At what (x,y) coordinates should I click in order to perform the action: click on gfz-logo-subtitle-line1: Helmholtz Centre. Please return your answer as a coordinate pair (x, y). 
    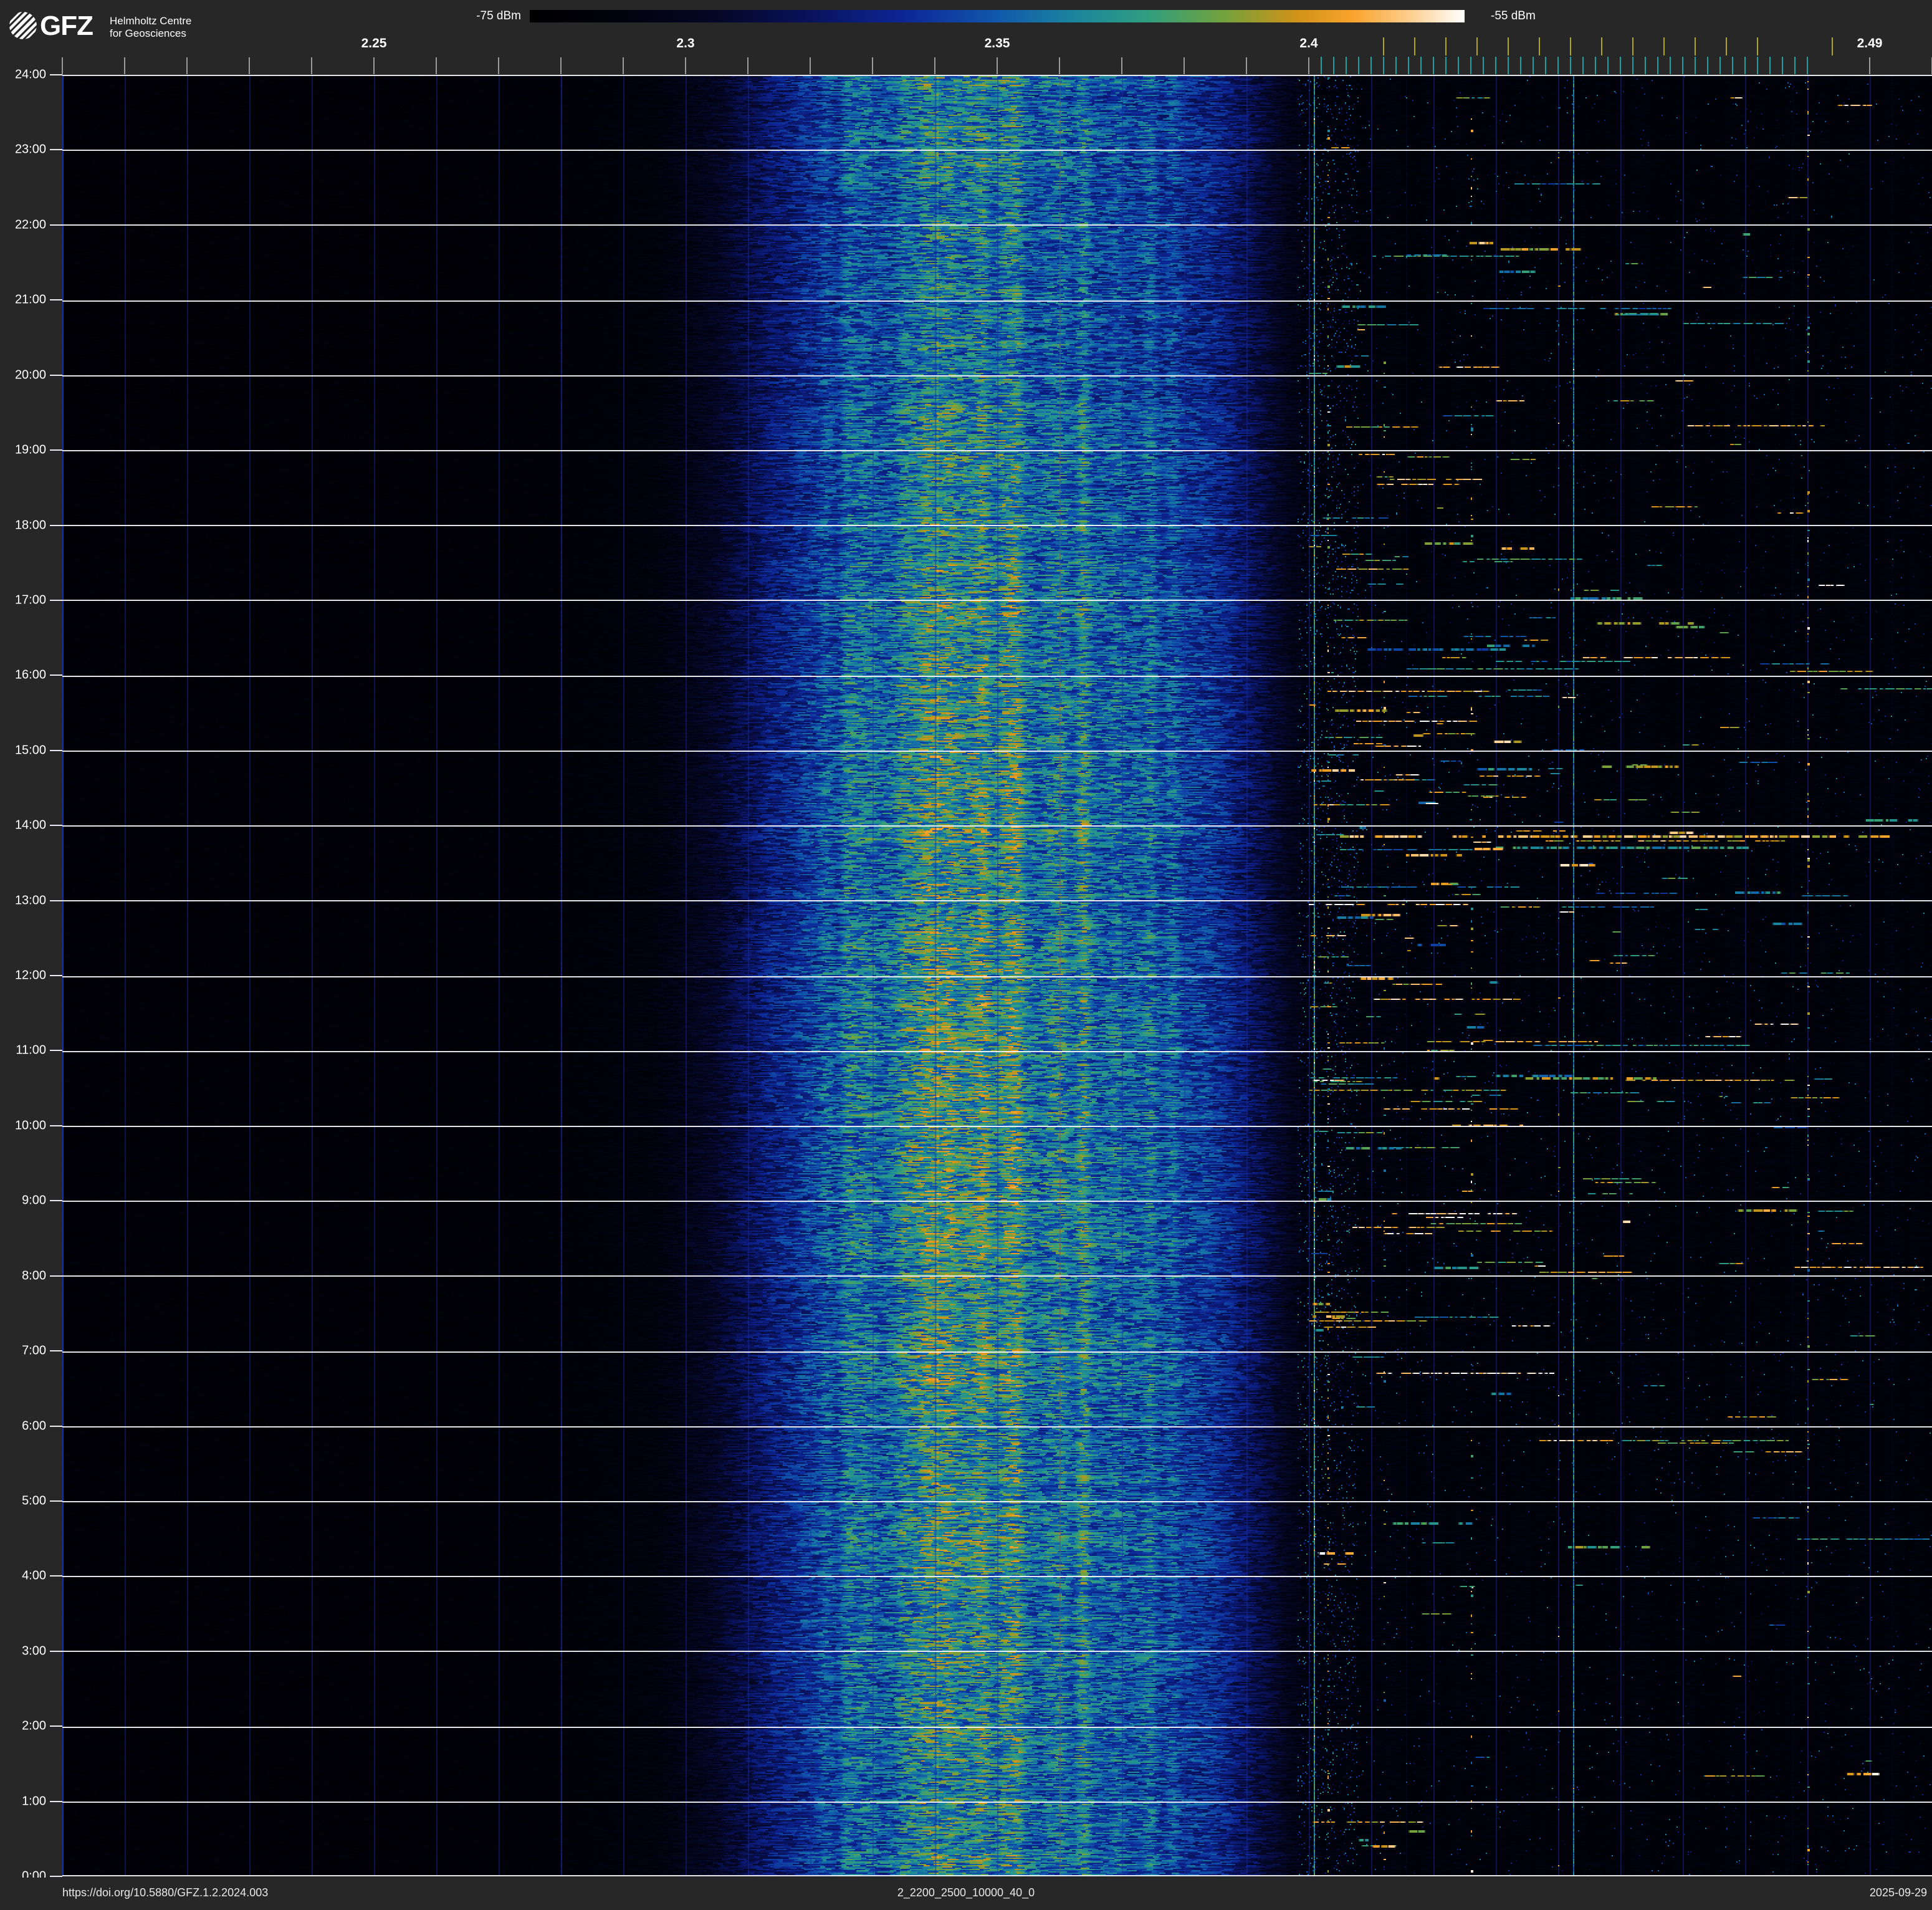
    Looking at the image, I should click on (151, 21).